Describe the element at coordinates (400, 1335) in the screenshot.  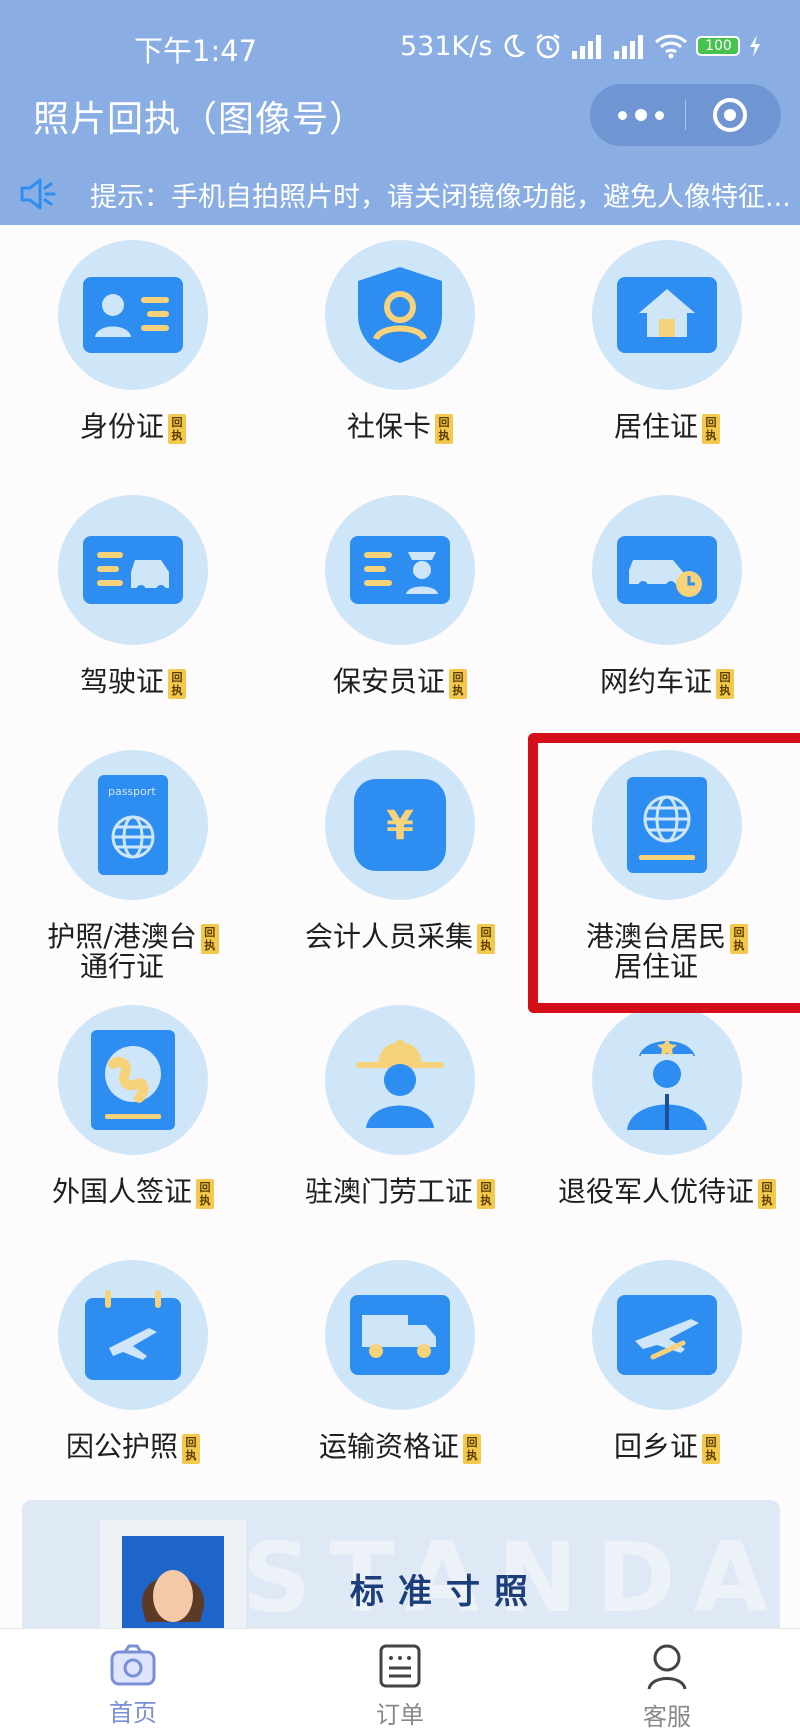
I see `truck-icon` at that location.